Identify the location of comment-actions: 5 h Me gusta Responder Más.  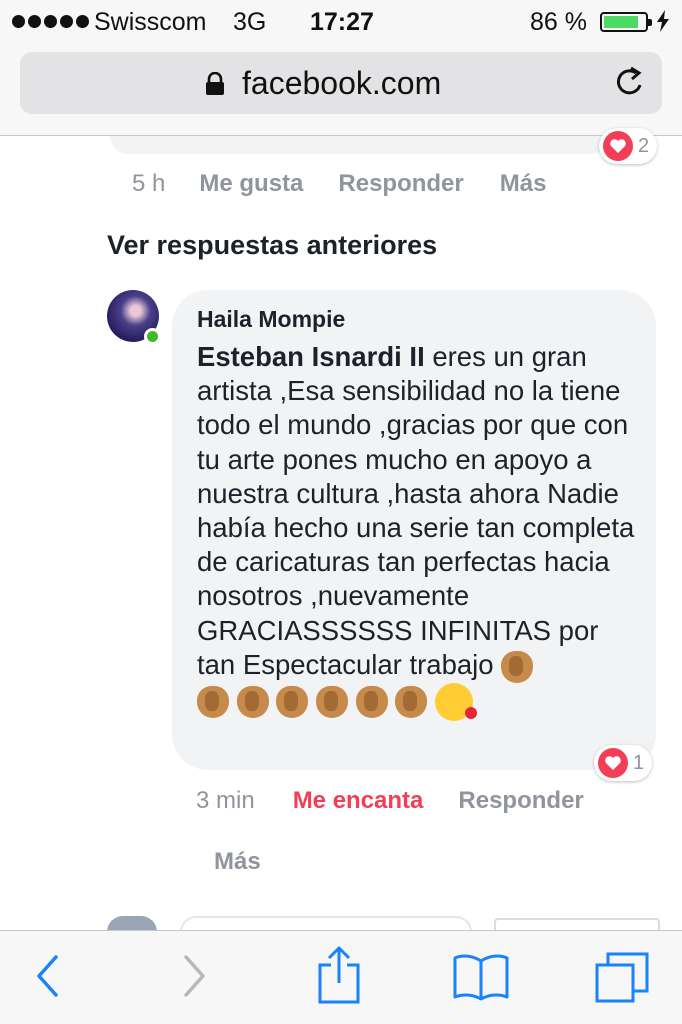
(339, 184).